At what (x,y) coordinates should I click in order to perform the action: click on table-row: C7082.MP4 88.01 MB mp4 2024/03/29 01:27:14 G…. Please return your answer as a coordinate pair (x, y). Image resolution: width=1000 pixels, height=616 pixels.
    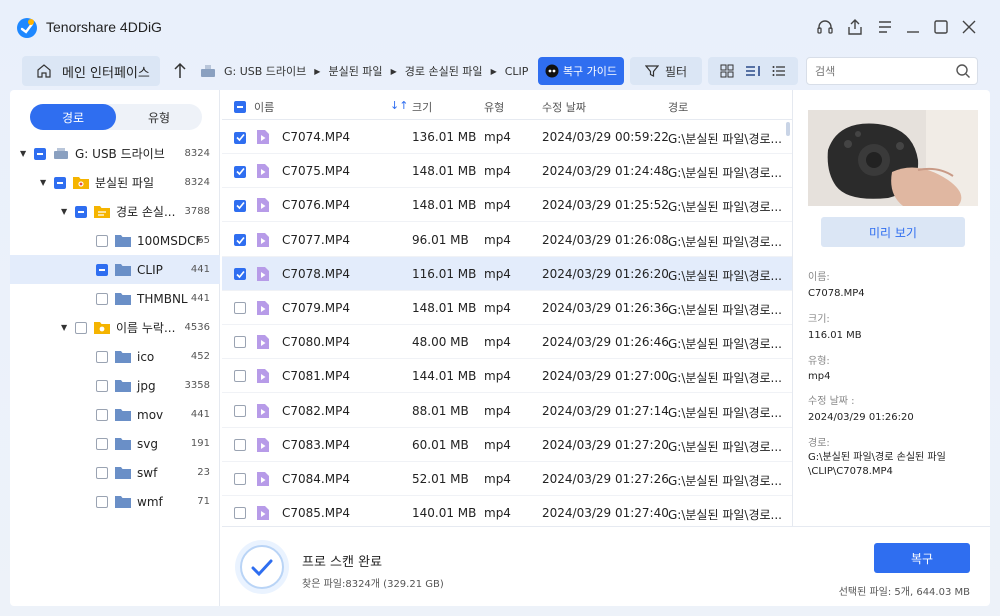
    Looking at the image, I should click on (507, 411).